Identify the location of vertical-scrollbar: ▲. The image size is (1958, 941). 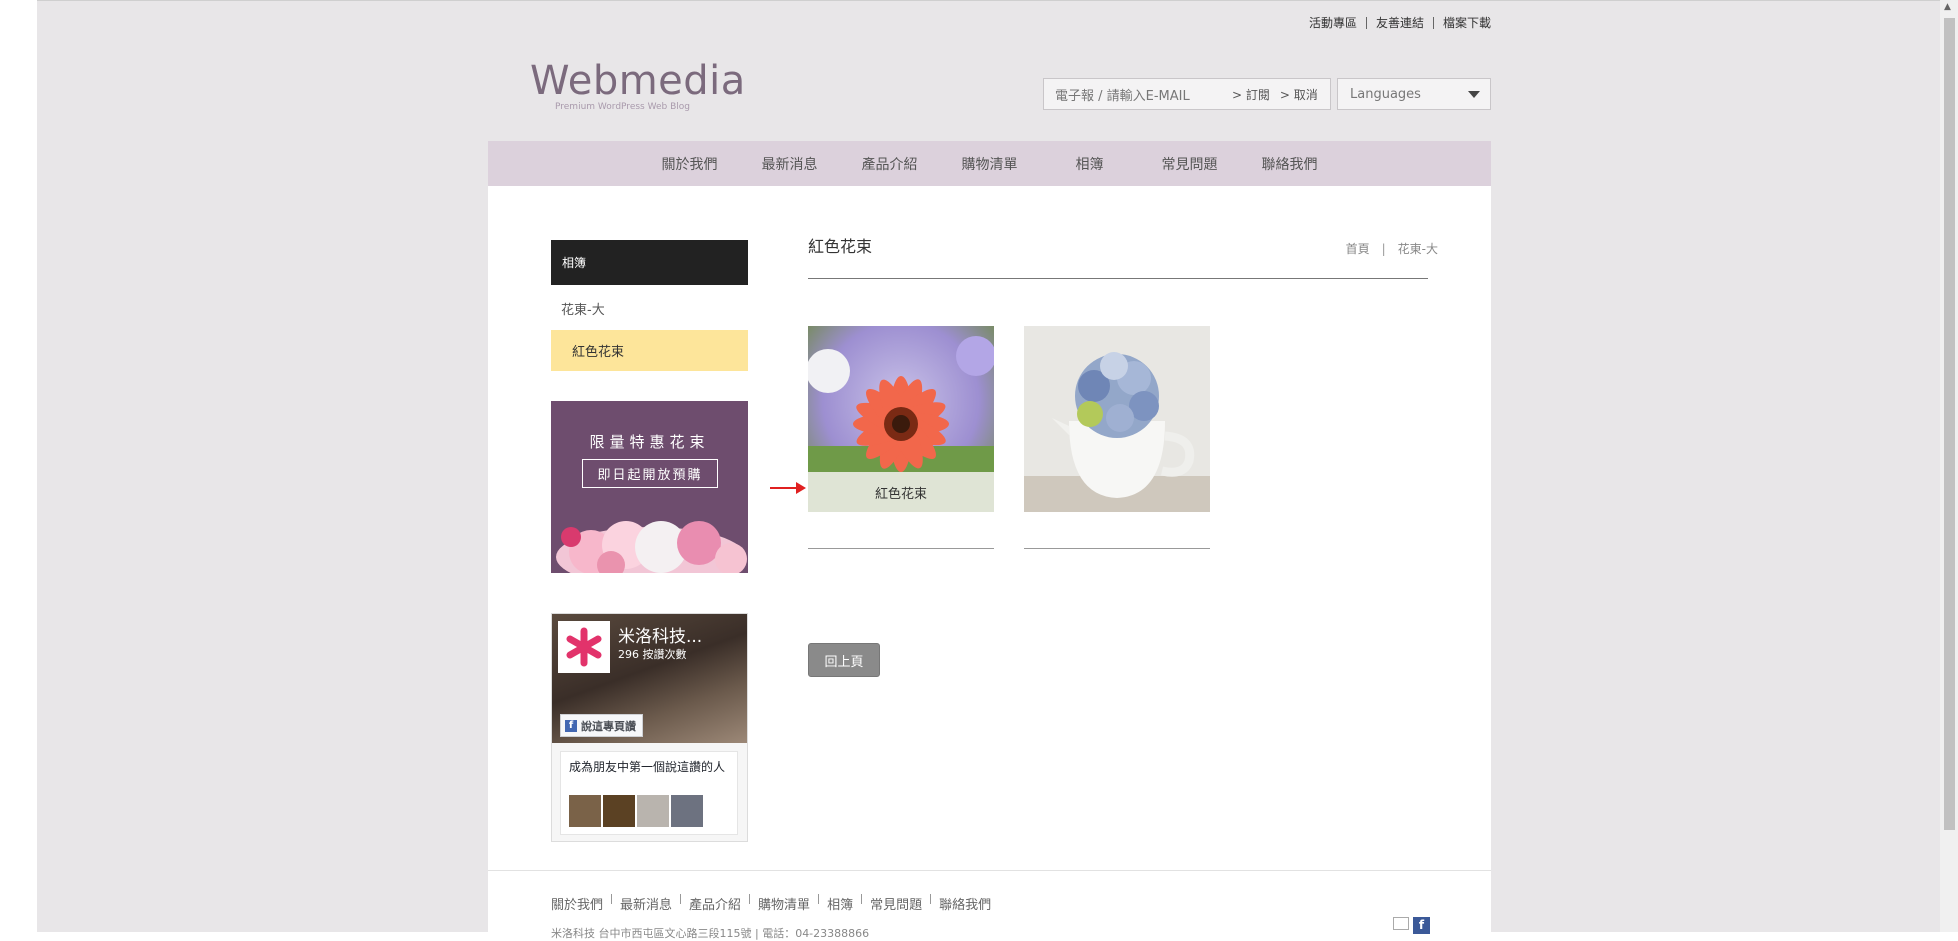
(1949, 466).